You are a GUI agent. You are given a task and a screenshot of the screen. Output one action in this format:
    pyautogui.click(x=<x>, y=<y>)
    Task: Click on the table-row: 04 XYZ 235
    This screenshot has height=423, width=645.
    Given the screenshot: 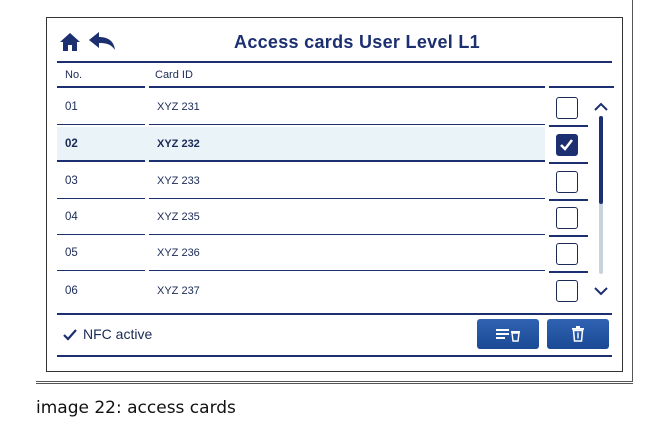 What is the action you would take?
    pyautogui.click(x=301, y=217)
    